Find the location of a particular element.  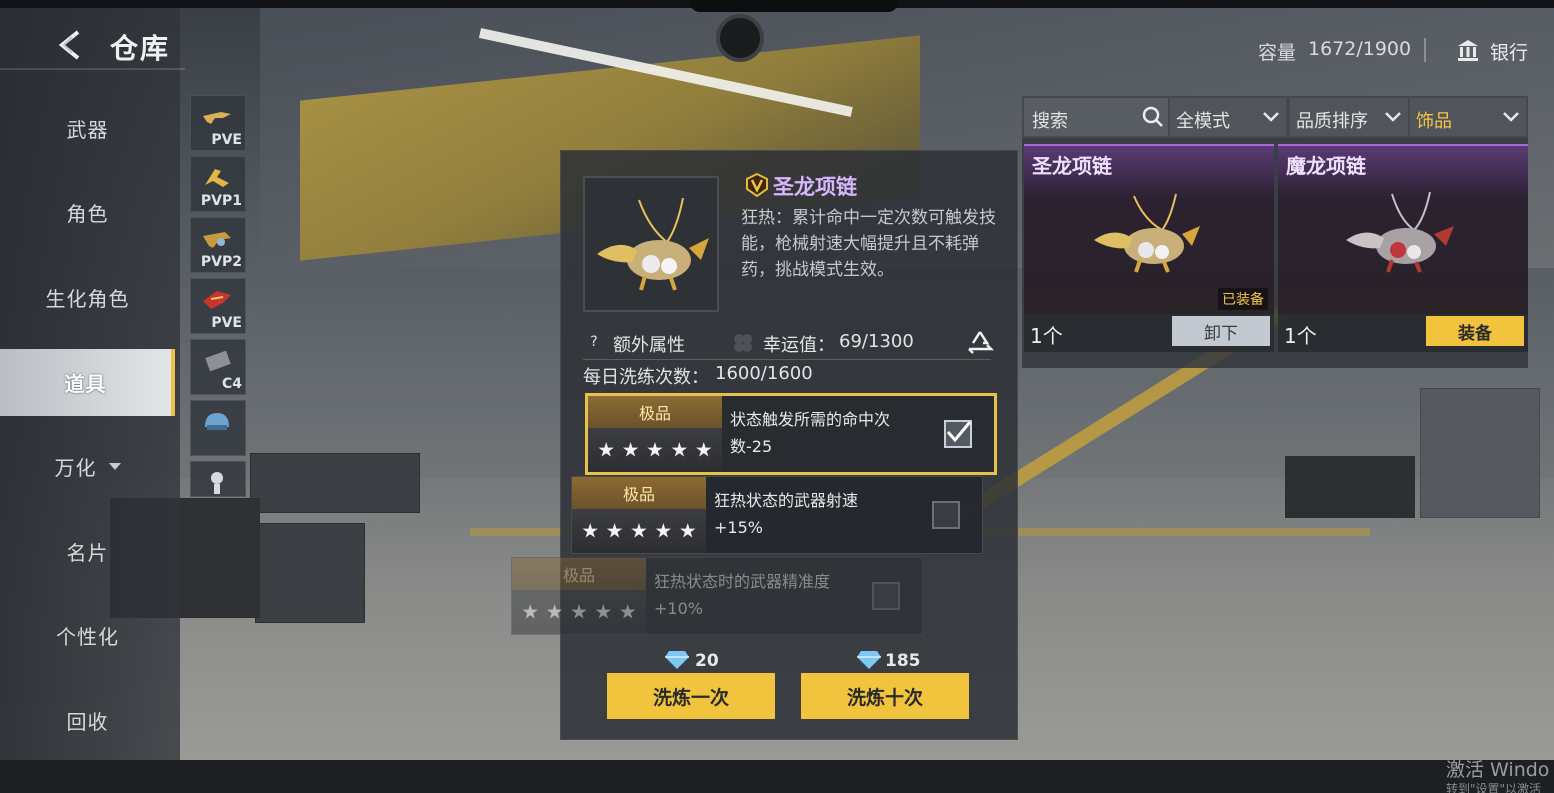

menu-item-label: 角色 is located at coordinates (87, 213).